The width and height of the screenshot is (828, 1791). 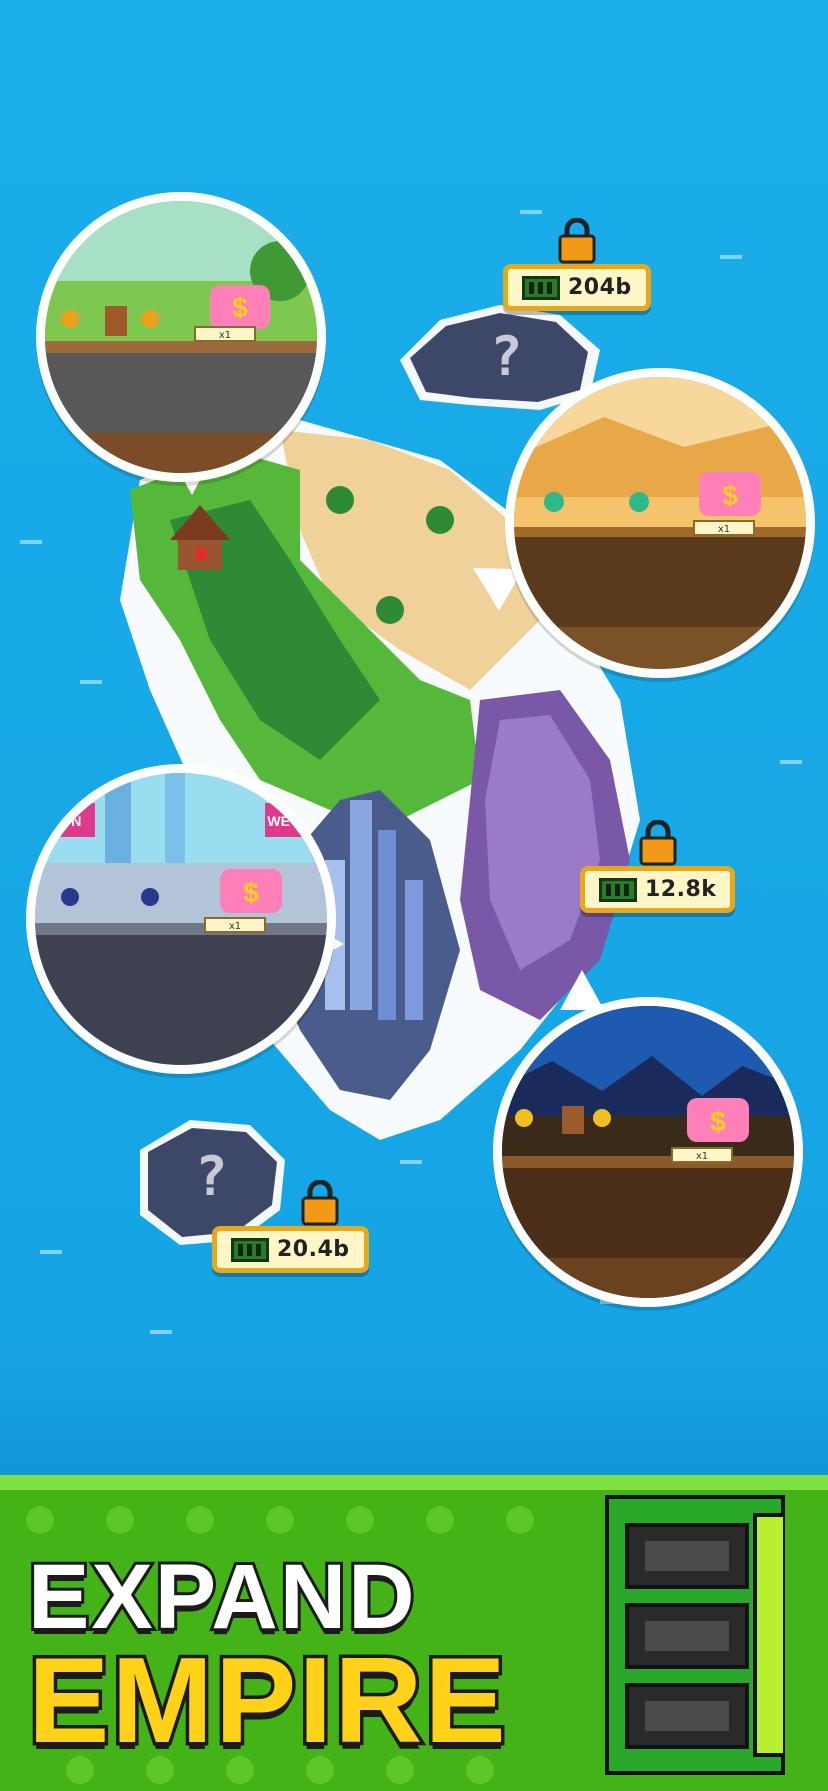 What do you see at coordinates (225, 335) in the screenshot?
I see `bubble-badge-forest: x1` at bounding box center [225, 335].